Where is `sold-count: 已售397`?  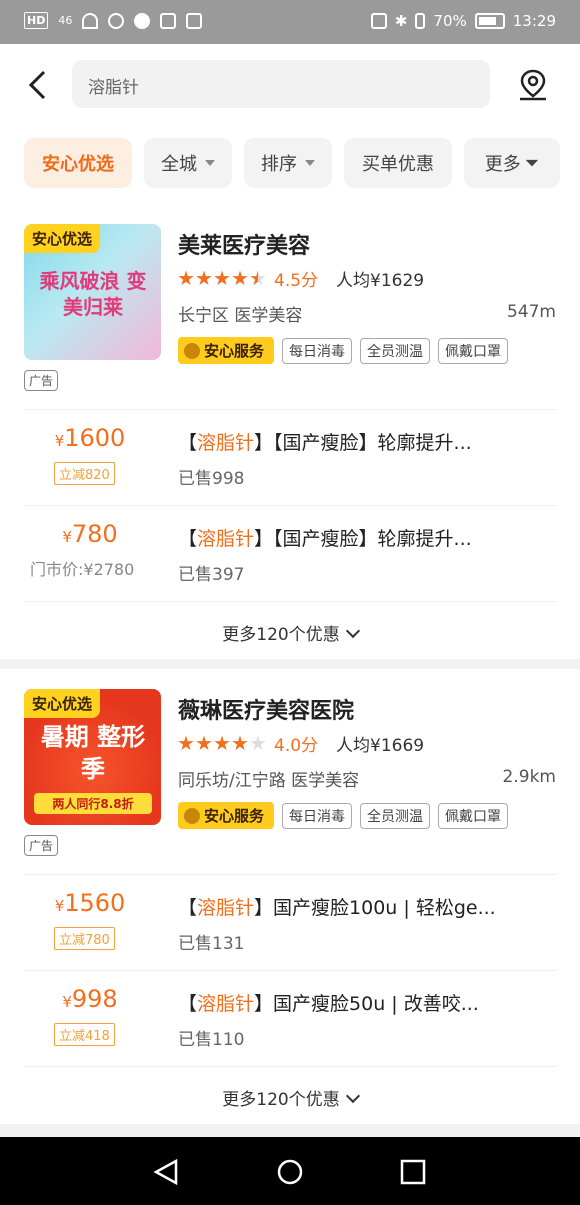
sold-count: 已售397 is located at coordinates (211, 575).